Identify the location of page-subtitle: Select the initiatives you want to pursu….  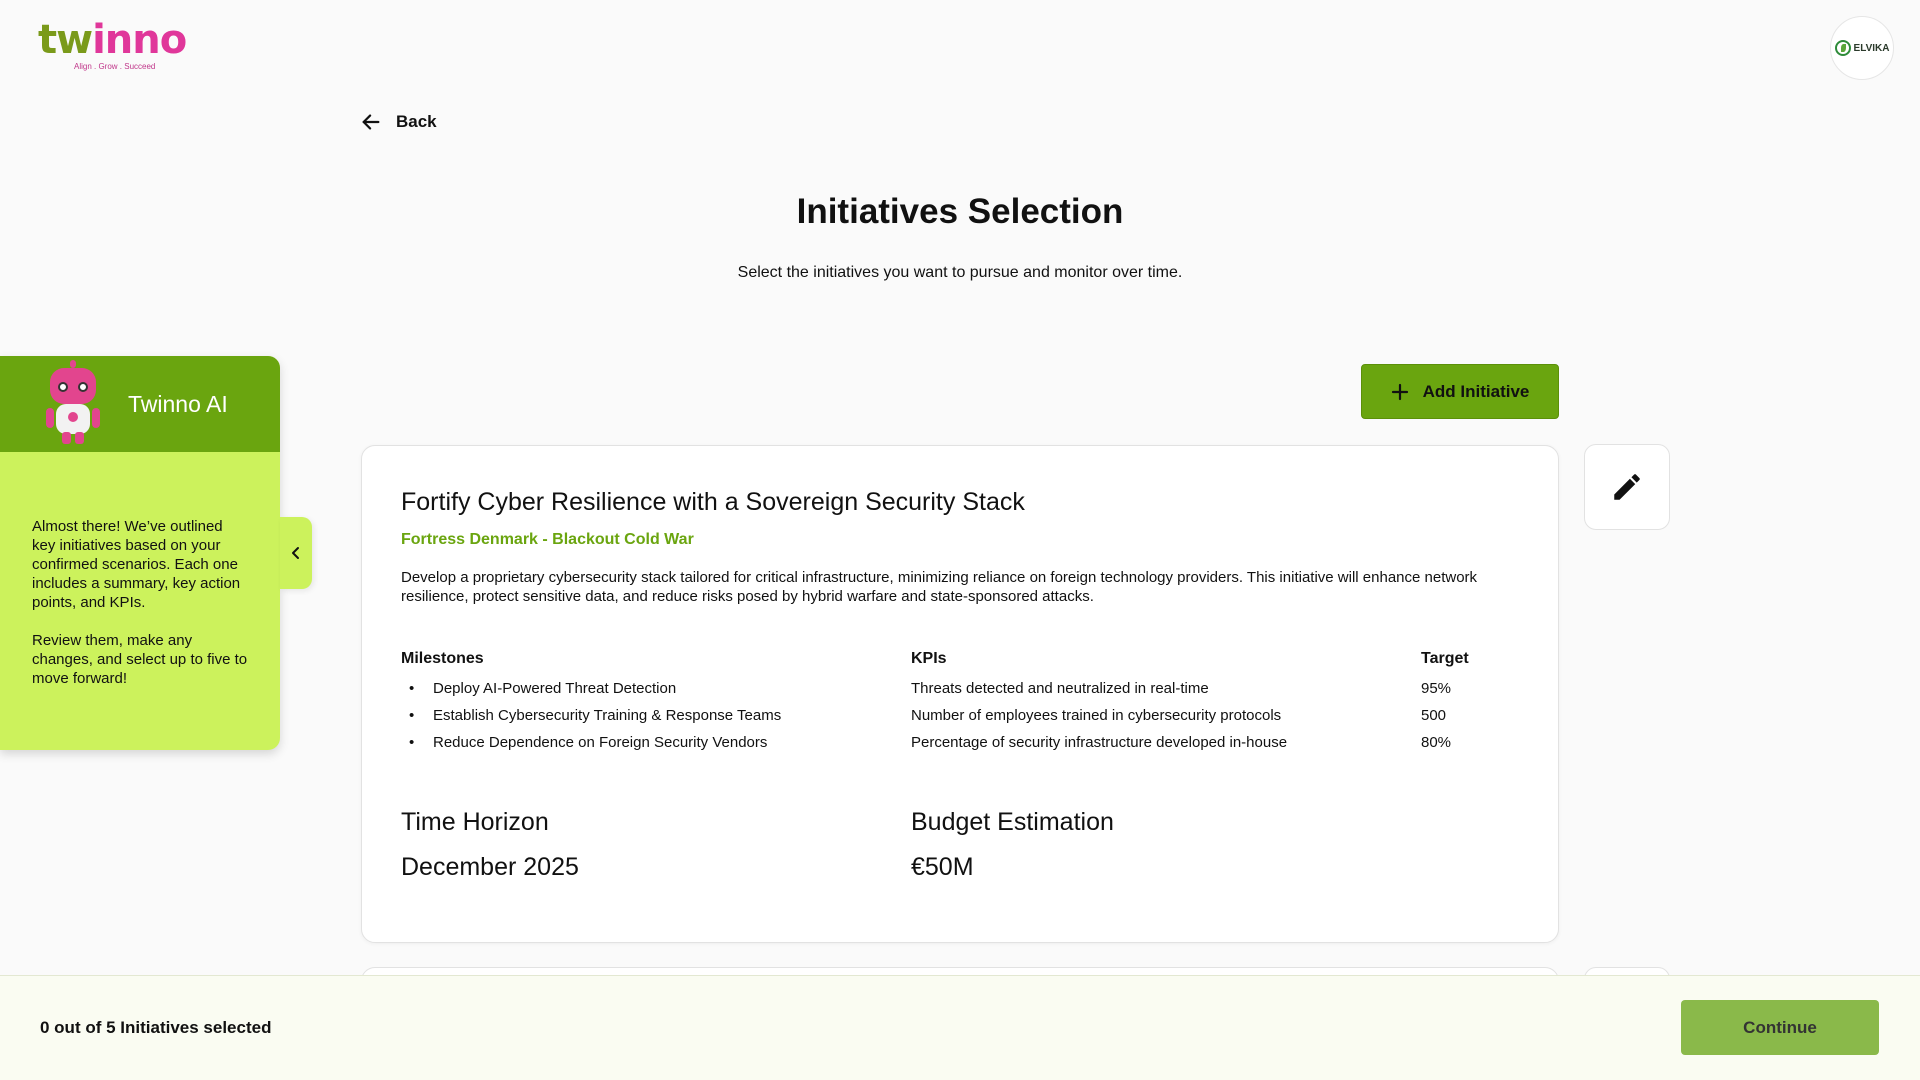
(960, 272).